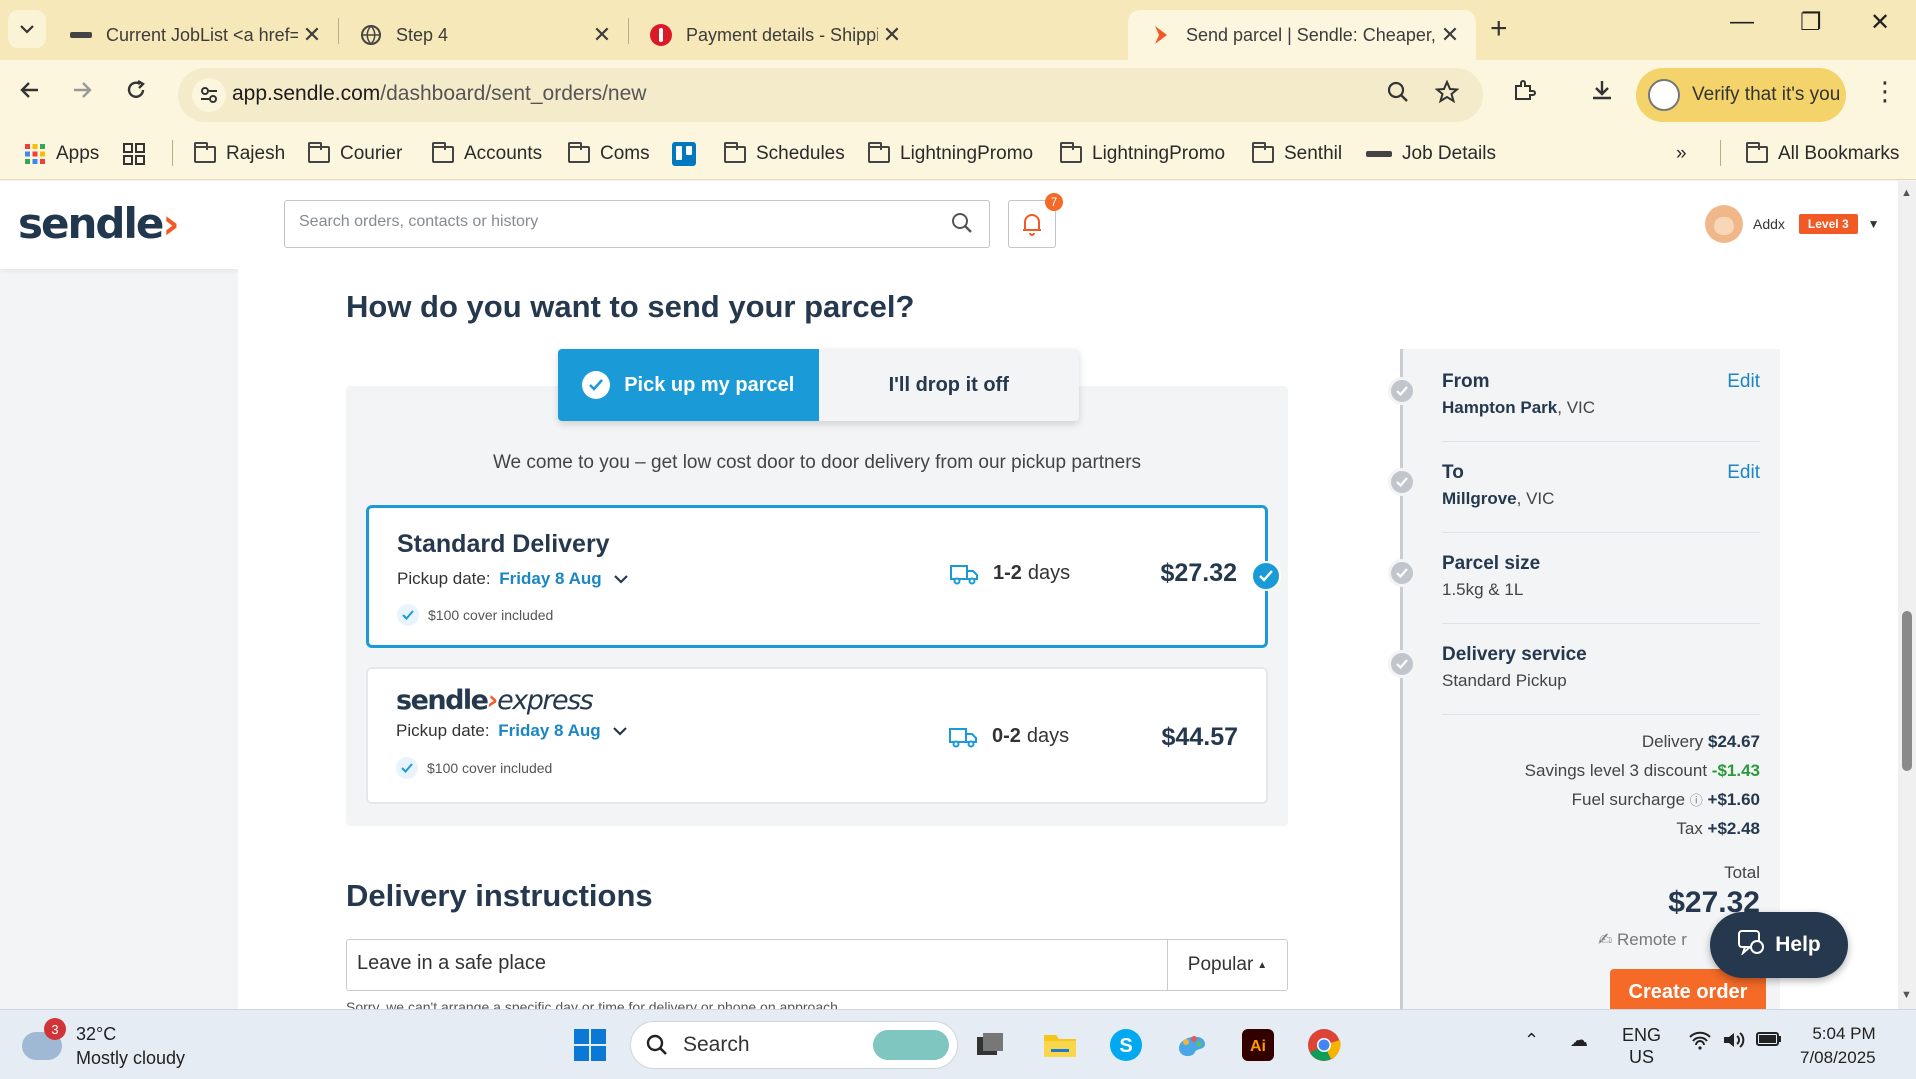 The image size is (1916, 1079). Describe the element at coordinates (1741, 95) in the screenshot. I see `profile-verify-button: Verify that it's you` at that location.